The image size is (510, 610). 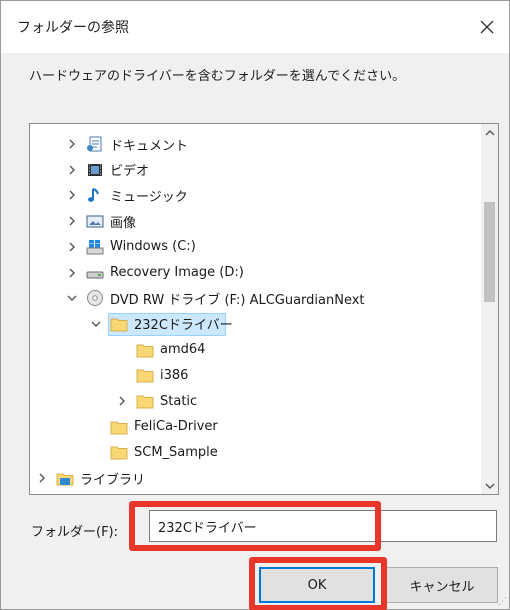 I want to click on scroll-thumb, so click(x=489, y=252).